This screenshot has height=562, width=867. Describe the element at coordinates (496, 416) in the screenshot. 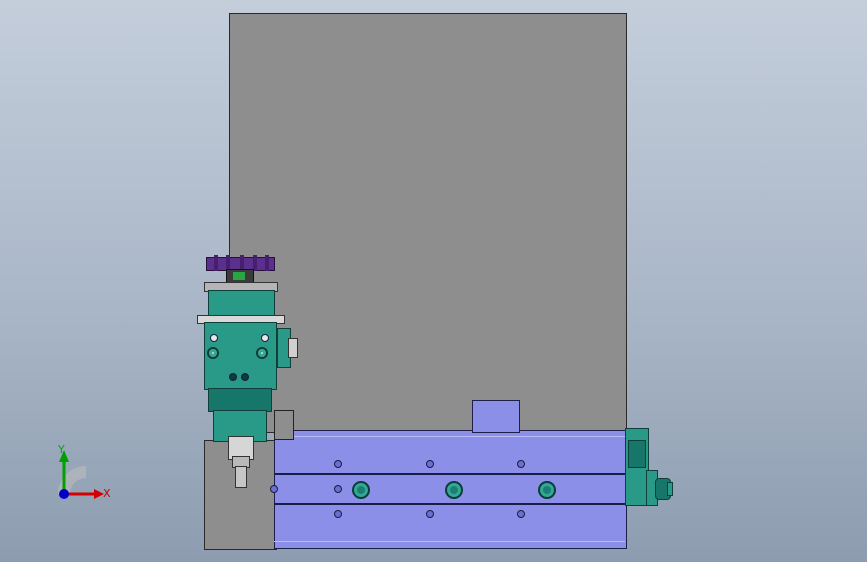

I see `rail-carriage-block` at that location.